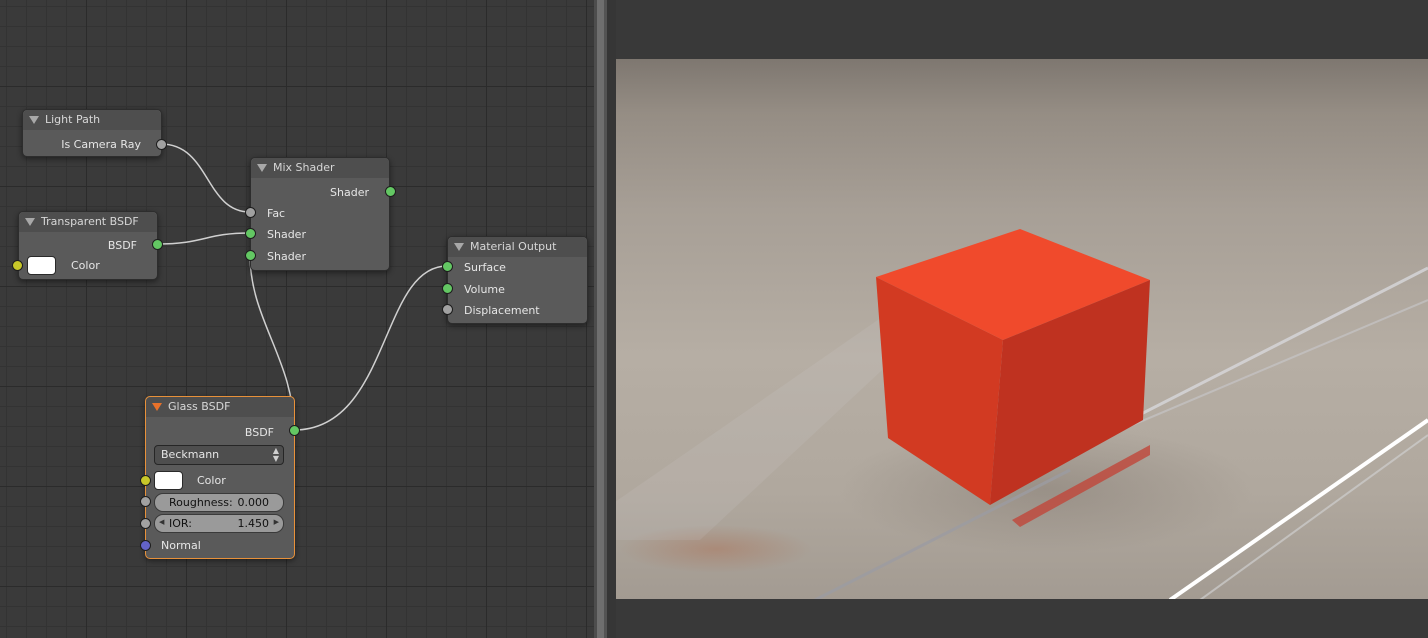 The image size is (1428, 638). What do you see at coordinates (320, 214) in the screenshot?
I see `mix-shader-node: Mix Shader Shader Fac Shader Shader` at bounding box center [320, 214].